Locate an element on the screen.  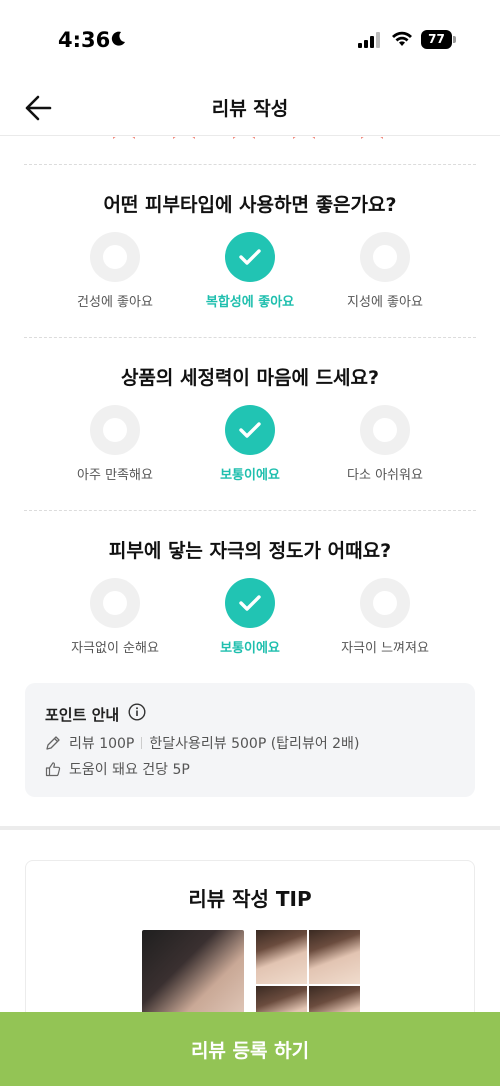
battery-level: 77 is located at coordinates (436, 39).